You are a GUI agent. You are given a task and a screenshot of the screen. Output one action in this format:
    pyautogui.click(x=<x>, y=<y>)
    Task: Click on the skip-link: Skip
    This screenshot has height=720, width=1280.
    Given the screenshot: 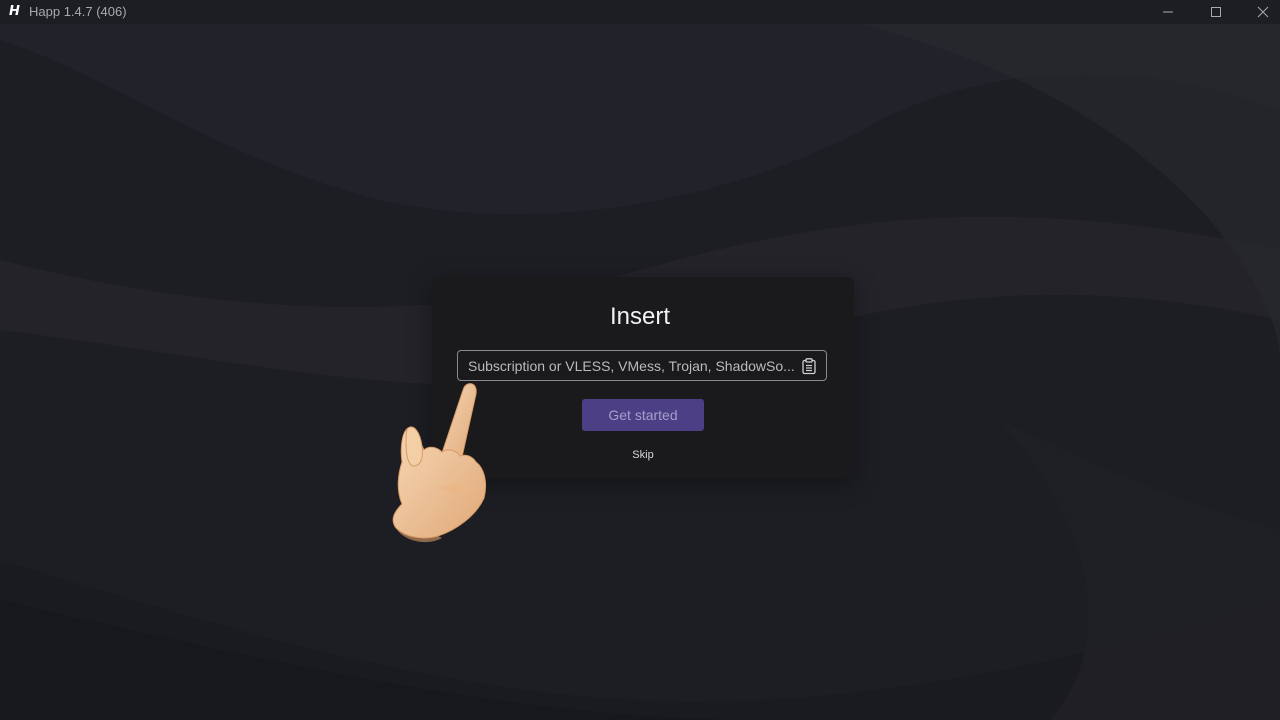 What is the action you would take?
    pyautogui.click(x=643, y=455)
    